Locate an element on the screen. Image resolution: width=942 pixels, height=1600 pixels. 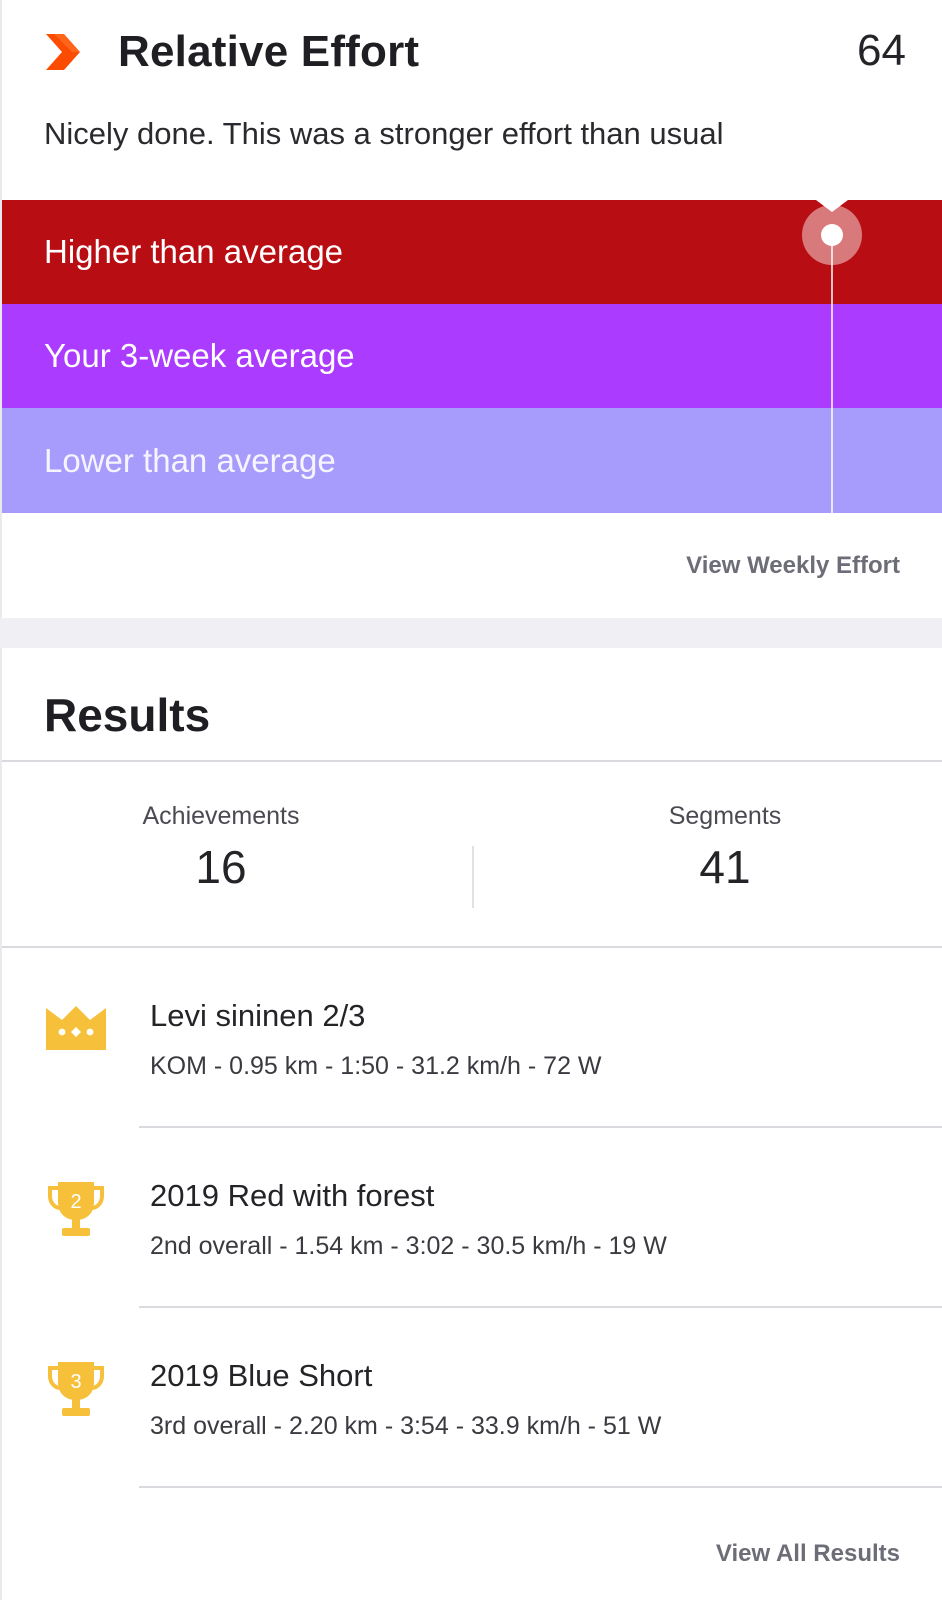
section-gap is located at coordinates (471, 633).